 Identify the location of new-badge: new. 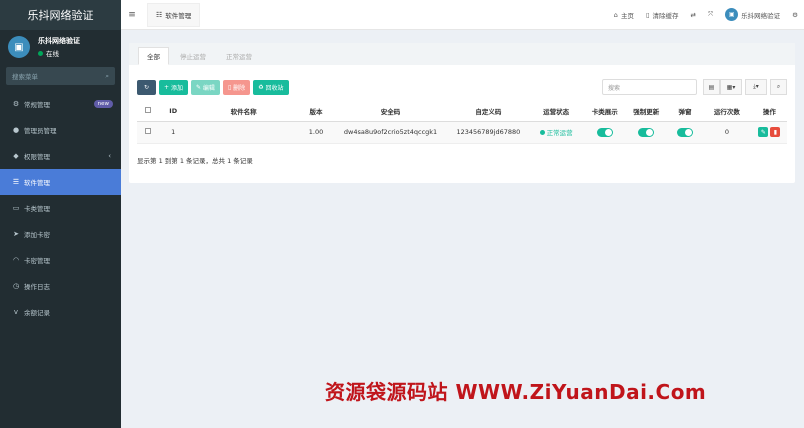
(103, 104).